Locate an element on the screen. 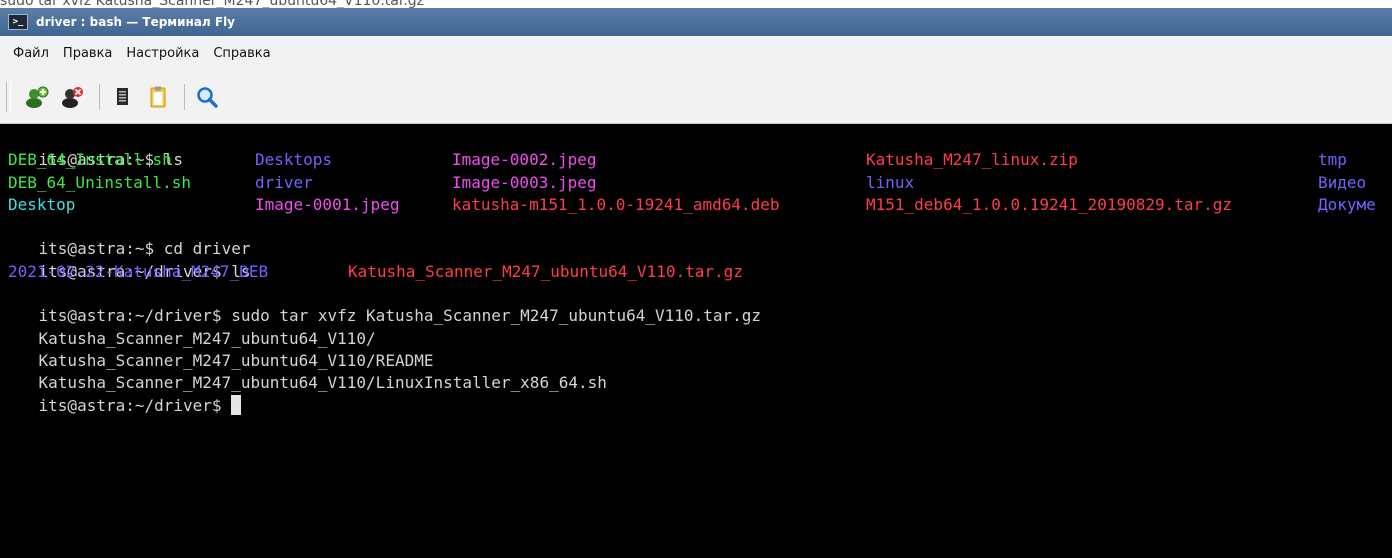 This screenshot has height=558, width=1392. terminal-line: its@astra:~$ ls is located at coordinates (696, 148).